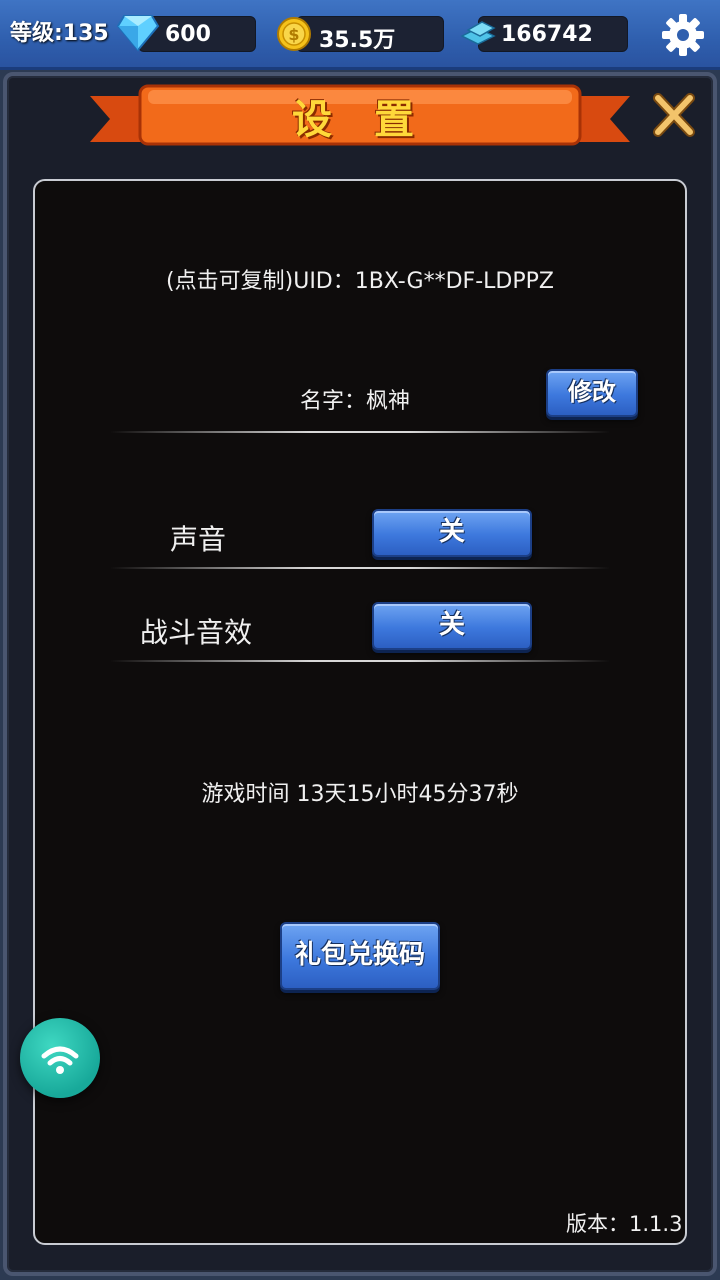  I want to click on wifi-icon, so click(60, 1060).